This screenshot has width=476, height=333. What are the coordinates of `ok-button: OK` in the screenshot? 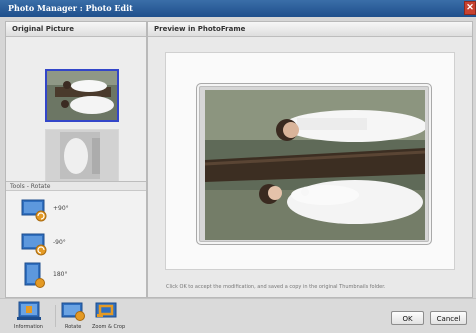 It's located at (407, 318).